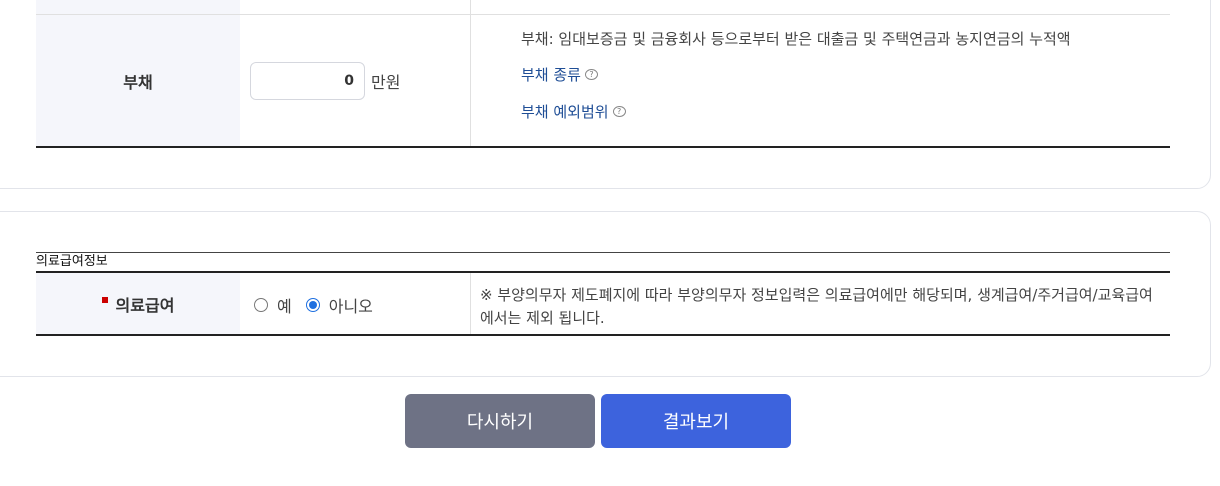 The height and width of the screenshot is (486, 1220). What do you see at coordinates (312, 305) in the screenshot?
I see `radio-no` at bounding box center [312, 305].